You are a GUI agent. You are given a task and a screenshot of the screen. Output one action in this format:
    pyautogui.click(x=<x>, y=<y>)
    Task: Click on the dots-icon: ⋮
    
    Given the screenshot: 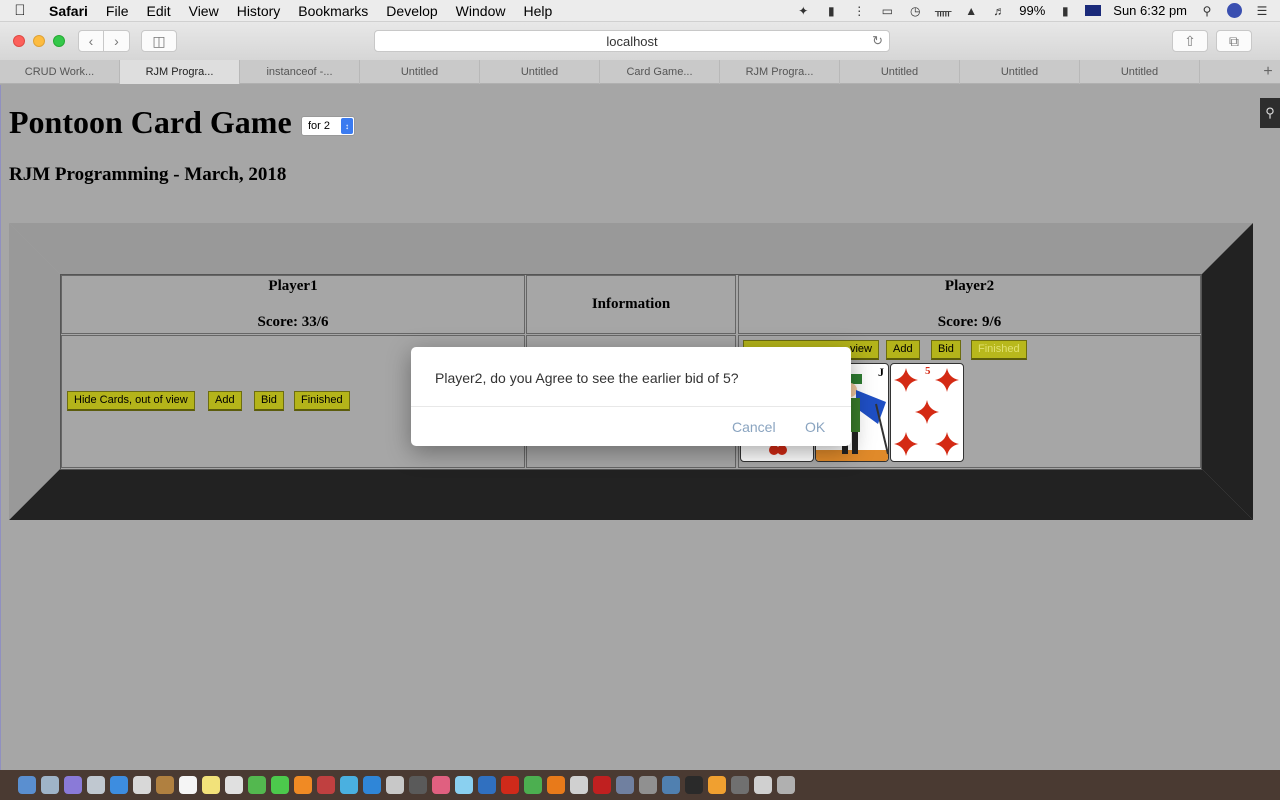 What is the action you would take?
    pyautogui.click(x=859, y=11)
    